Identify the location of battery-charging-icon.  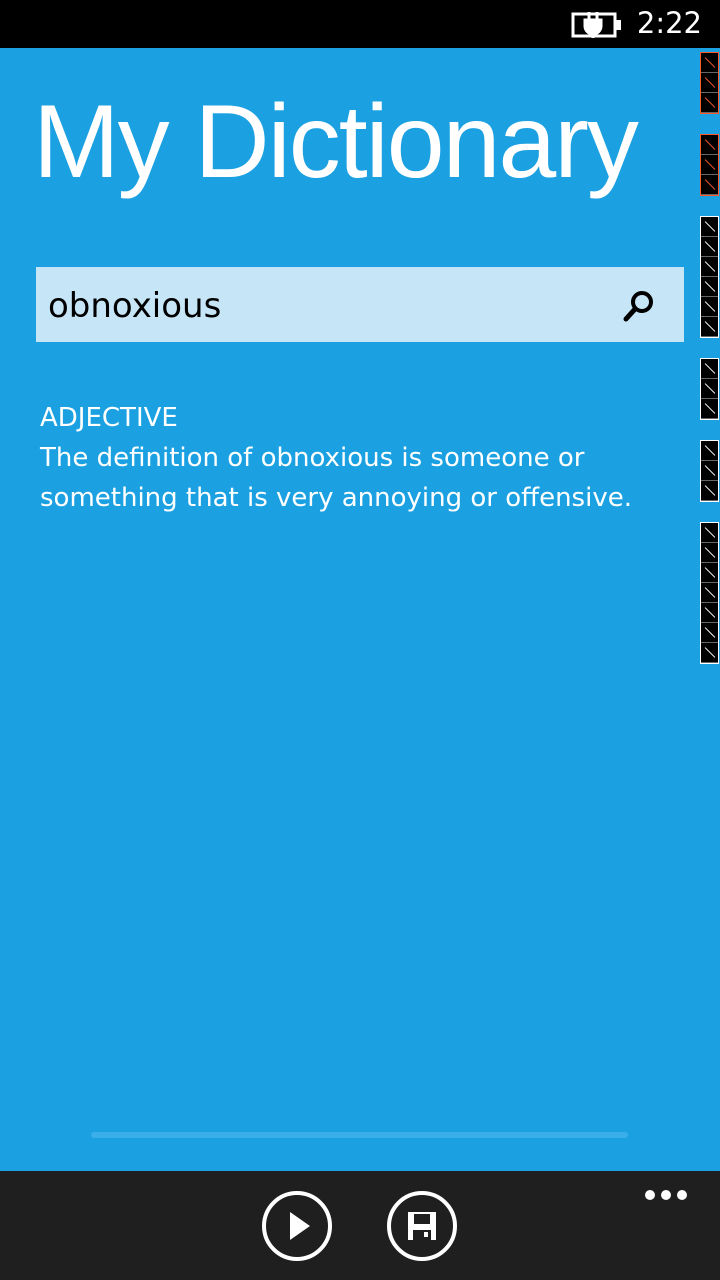
(596, 25).